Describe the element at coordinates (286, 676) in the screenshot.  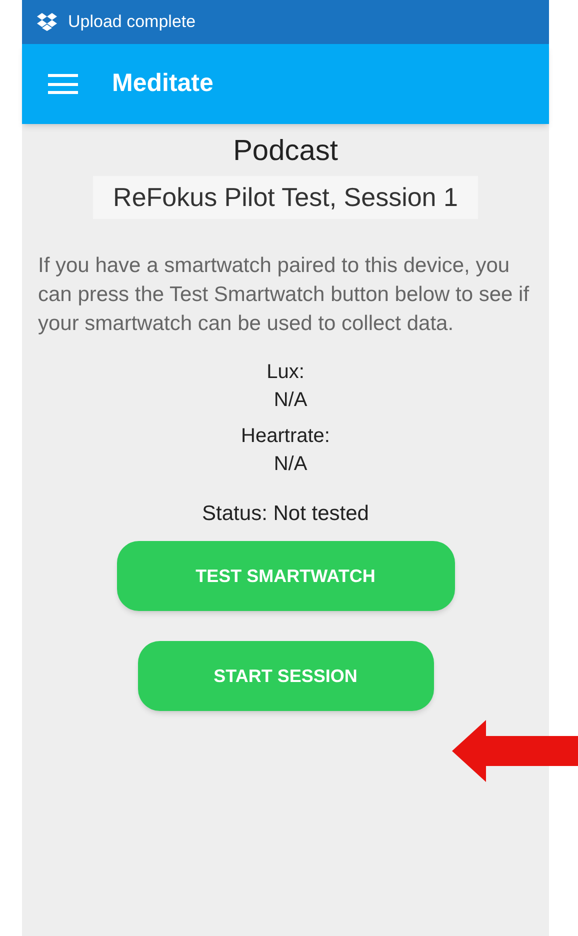
I see `action-button: START SESSION` at that location.